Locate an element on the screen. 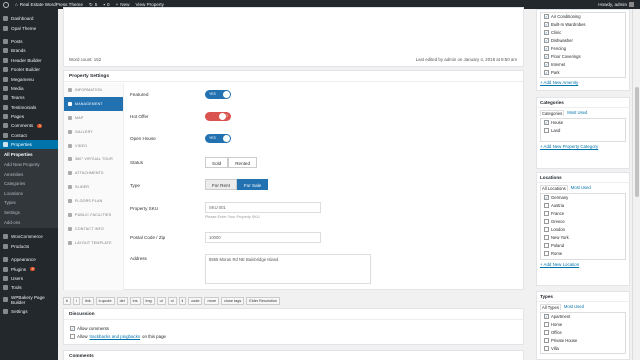 The height and width of the screenshot is (360, 640). list-item: ✓ Internet is located at coordinates (583, 64).